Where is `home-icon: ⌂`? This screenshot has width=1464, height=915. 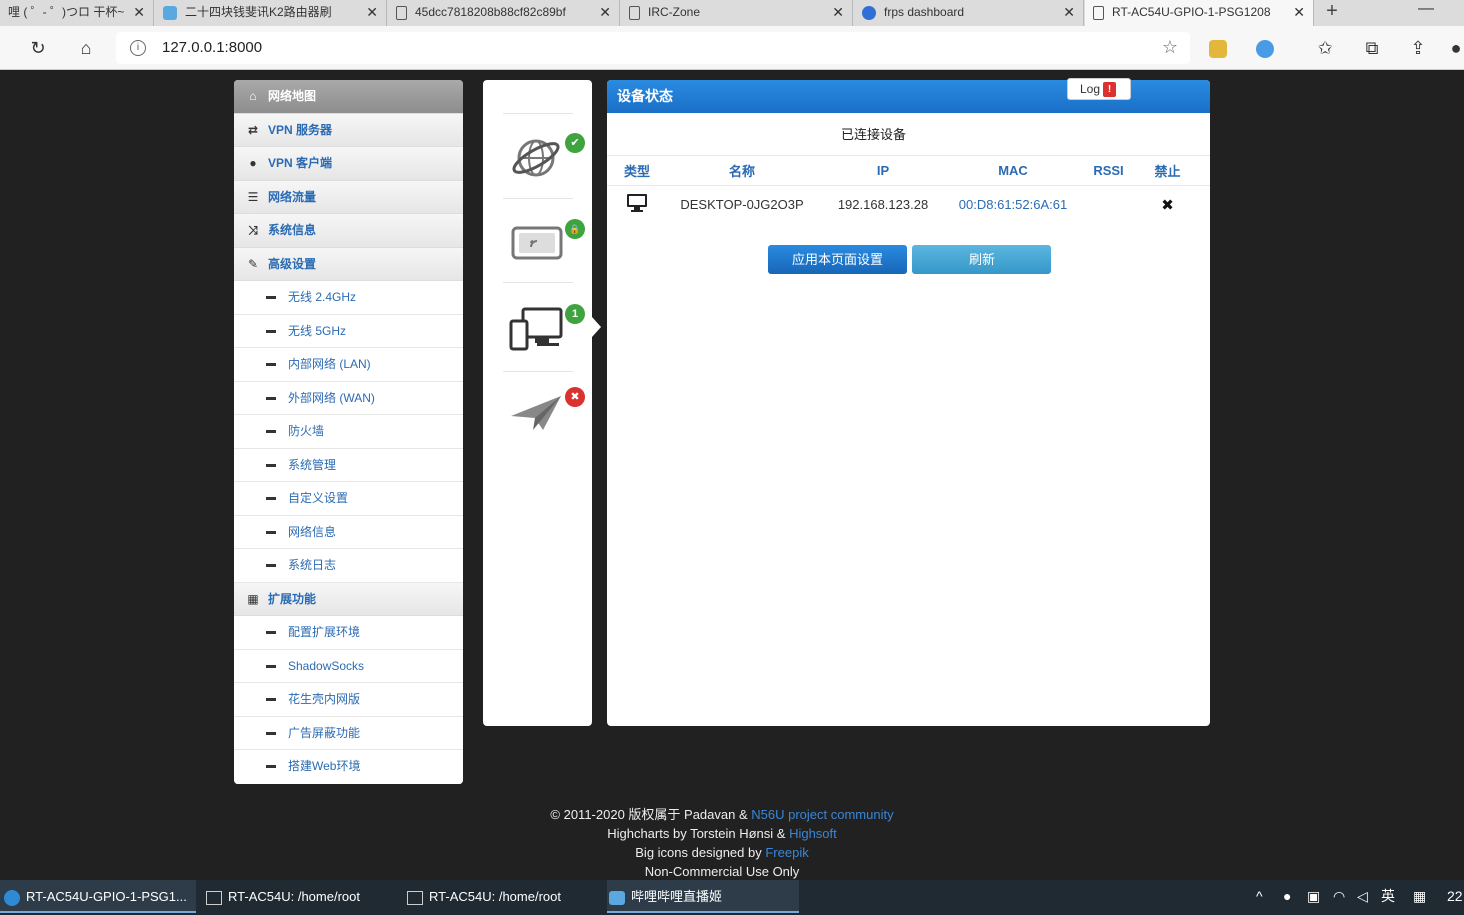
home-icon: ⌂ is located at coordinates (86, 48).